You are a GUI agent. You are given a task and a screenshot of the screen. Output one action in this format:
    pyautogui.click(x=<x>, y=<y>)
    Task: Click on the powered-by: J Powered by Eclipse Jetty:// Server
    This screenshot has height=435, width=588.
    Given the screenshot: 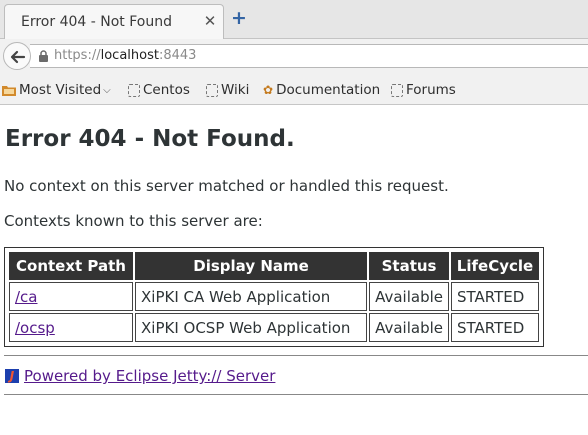 What is the action you would take?
    pyautogui.click(x=140, y=376)
    